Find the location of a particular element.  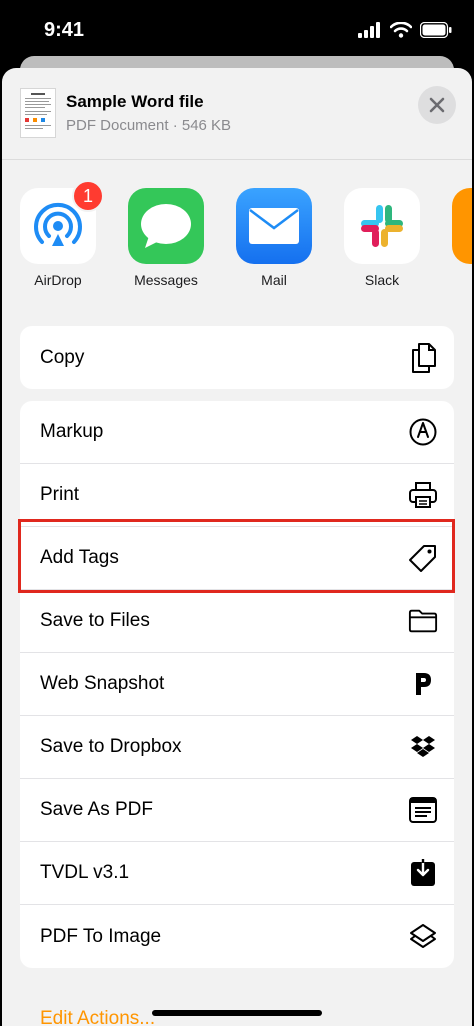

action-print: Print is located at coordinates (237, 495).